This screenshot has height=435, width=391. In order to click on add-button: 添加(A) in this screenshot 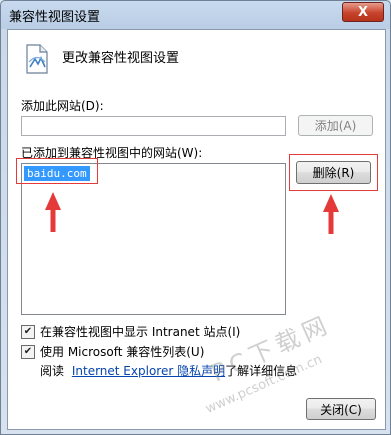, I will do `click(335, 125)`.